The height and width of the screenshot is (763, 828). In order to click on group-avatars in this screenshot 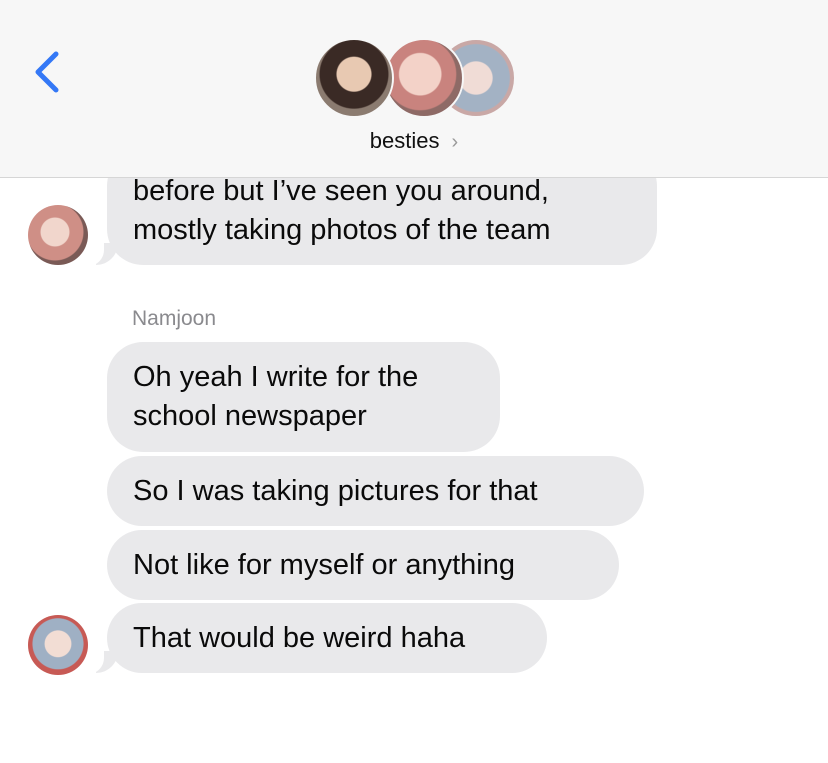, I will do `click(415, 79)`.